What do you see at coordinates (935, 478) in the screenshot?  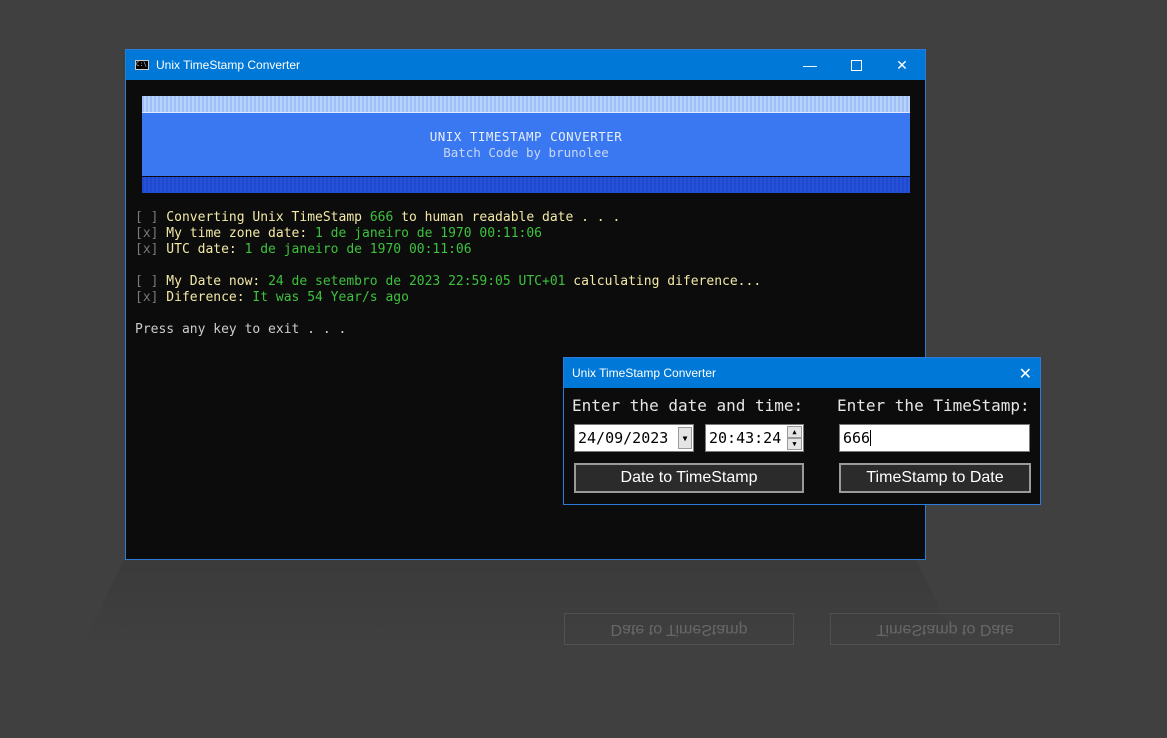 I see `timestamp-to-date-button: TimeStamp to Date` at bounding box center [935, 478].